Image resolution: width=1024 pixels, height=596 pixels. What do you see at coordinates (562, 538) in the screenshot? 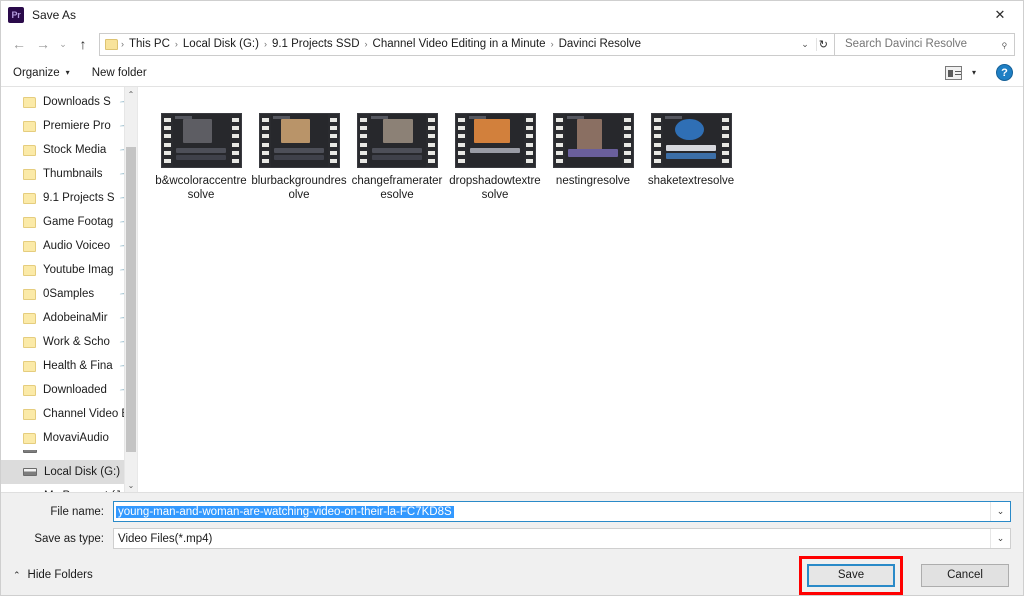
I see `save-as-type-field: Video Files(*.mp4) ⌄` at bounding box center [562, 538].